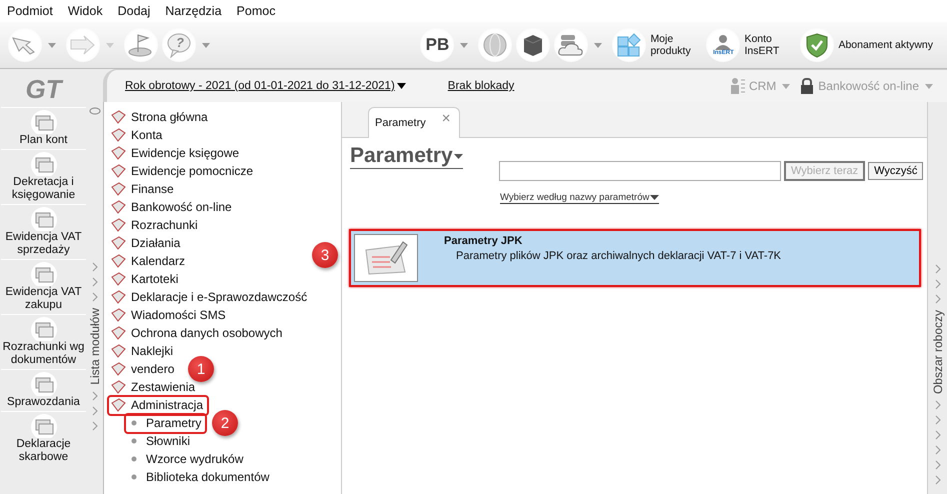  Describe the element at coordinates (134, 11) in the screenshot. I see `menu-item: Dodaj` at that location.